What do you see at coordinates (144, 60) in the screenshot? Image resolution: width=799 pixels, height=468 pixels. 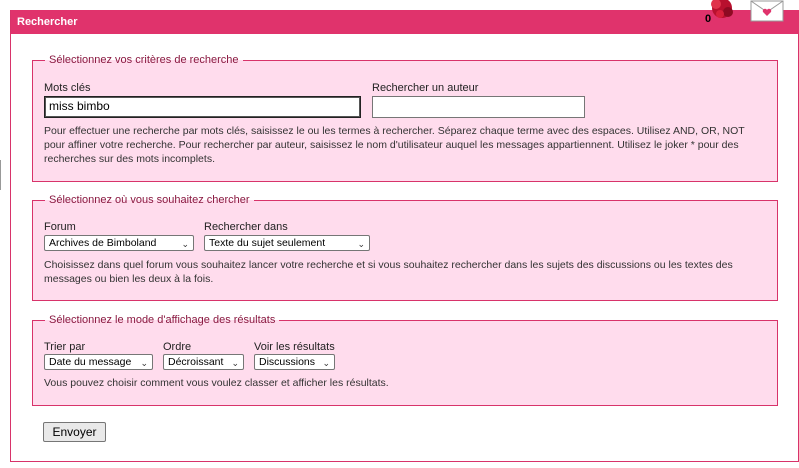 I see `criteria-legend: Sélectionnez vos critères de recherche` at bounding box center [144, 60].